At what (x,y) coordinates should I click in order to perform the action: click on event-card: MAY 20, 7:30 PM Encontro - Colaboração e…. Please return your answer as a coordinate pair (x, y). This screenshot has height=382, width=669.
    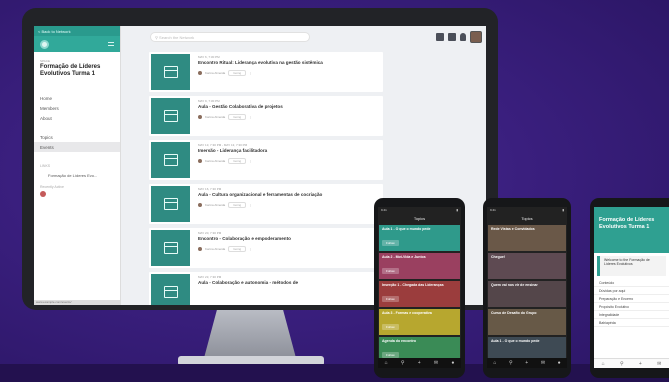
    Looking at the image, I should click on (266, 248).